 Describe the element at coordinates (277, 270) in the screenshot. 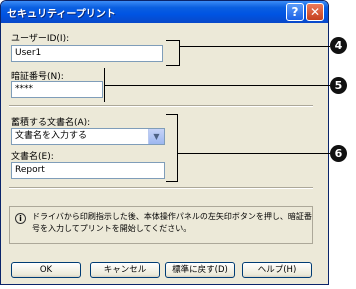

I see `help-button: ヘルプ(H)` at that location.